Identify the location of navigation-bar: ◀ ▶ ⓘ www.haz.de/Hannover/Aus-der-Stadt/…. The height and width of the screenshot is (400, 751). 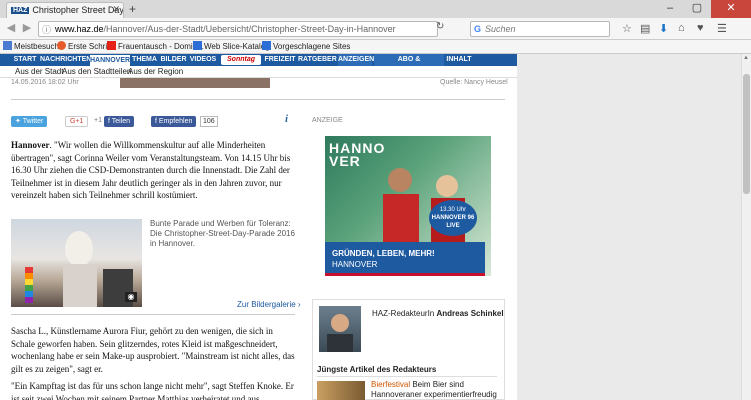
(375, 29).